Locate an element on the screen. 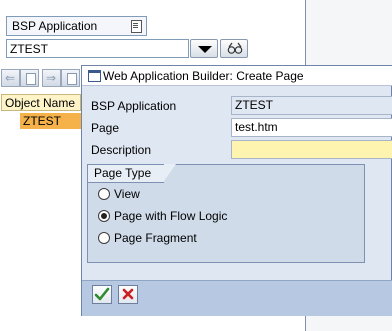  forward-button: ⇒ is located at coordinates (51, 78).